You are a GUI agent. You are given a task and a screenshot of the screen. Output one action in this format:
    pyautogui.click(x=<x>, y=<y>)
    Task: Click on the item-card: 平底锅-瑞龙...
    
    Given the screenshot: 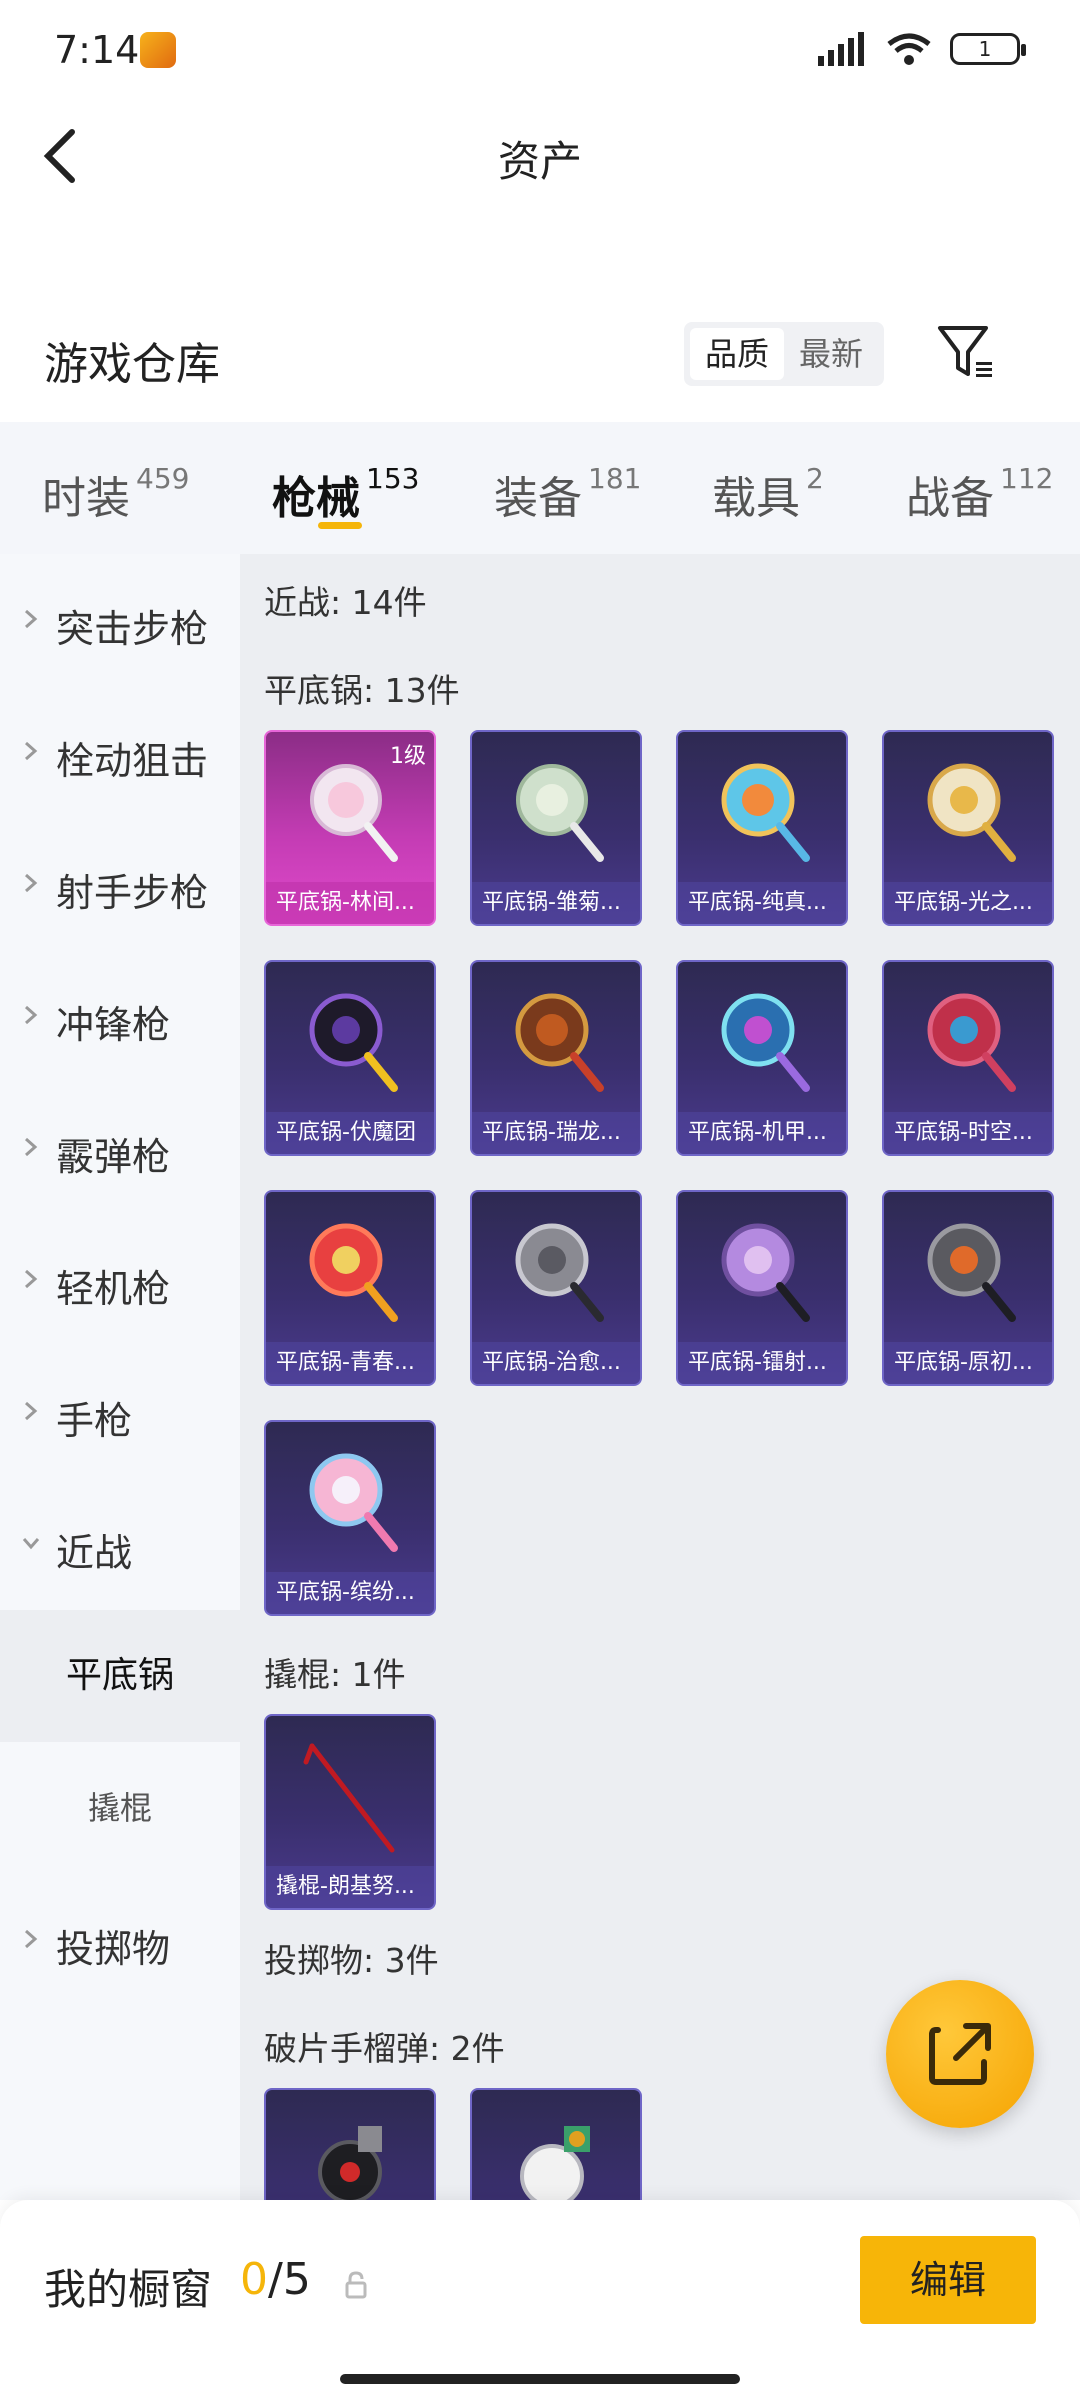 What is the action you would take?
    pyautogui.click(x=556, y=1058)
    